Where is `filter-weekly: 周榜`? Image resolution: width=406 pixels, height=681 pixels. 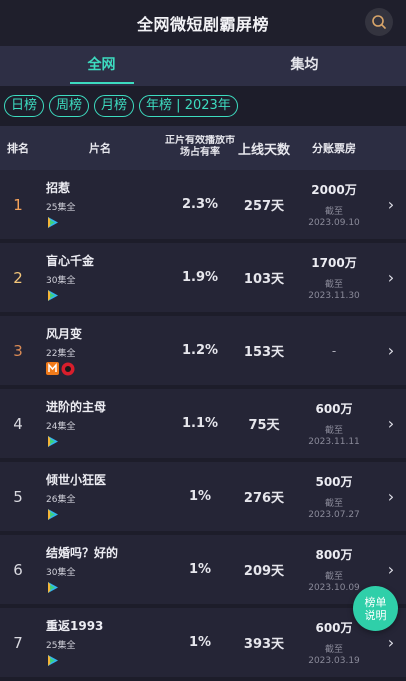
filter-weekly: 周榜 is located at coordinates (69, 106).